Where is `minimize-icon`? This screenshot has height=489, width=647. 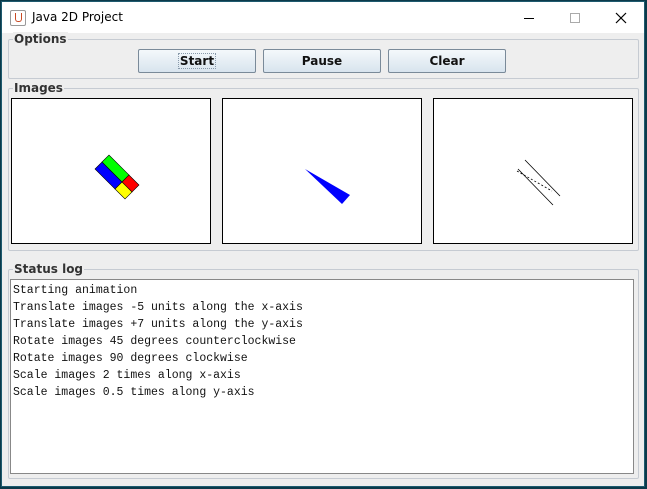 minimize-icon is located at coordinates (529, 17).